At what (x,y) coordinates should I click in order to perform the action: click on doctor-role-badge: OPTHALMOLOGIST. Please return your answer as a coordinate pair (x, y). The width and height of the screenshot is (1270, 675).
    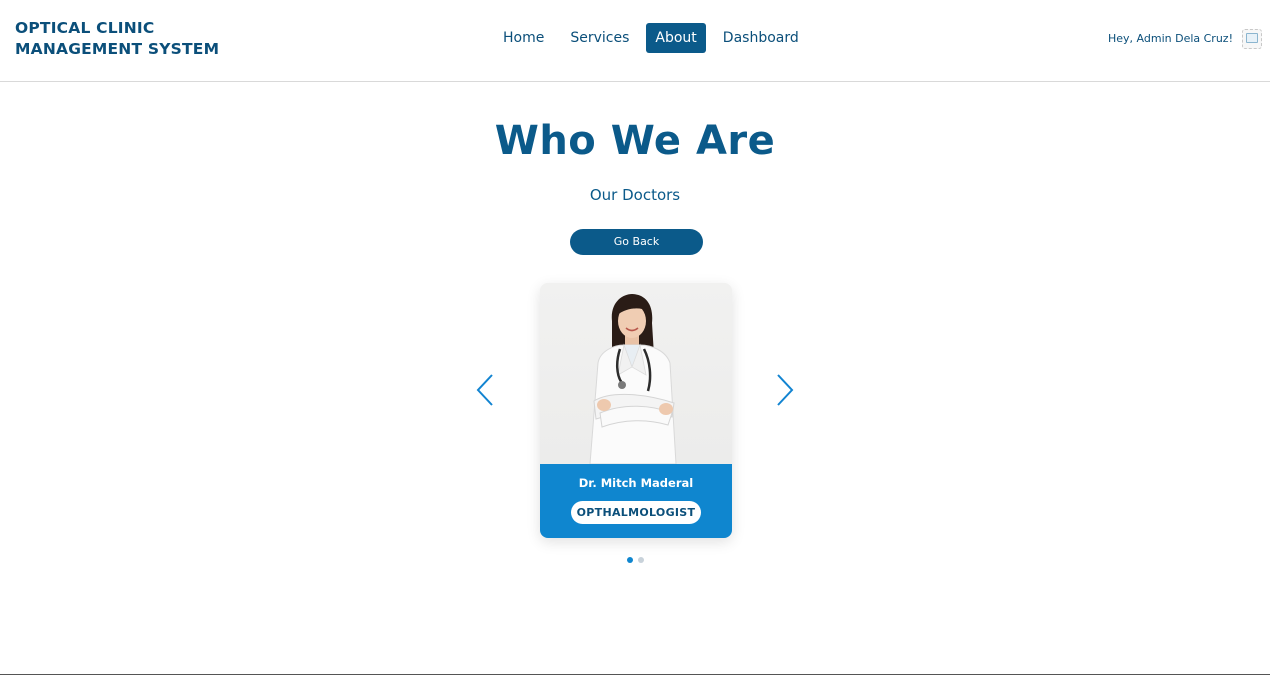
    Looking at the image, I should click on (636, 512).